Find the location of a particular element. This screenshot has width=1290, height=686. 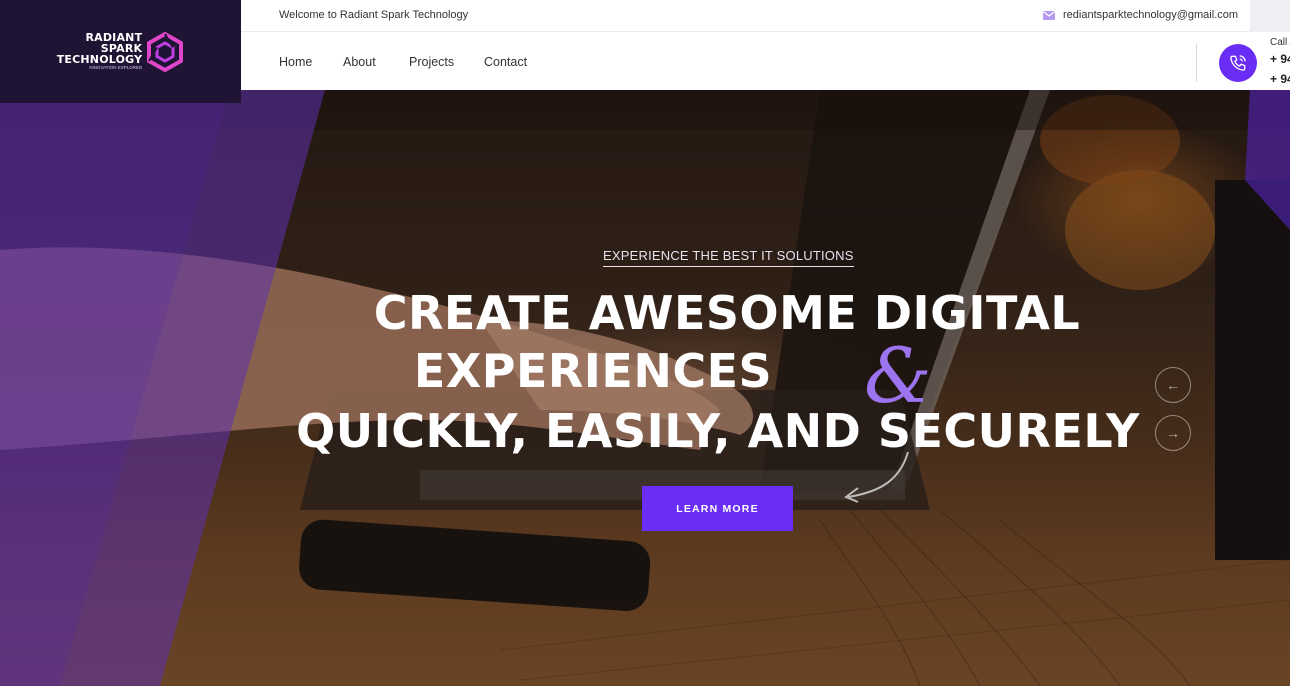

nav-projects: Projects is located at coordinates (431, 62).